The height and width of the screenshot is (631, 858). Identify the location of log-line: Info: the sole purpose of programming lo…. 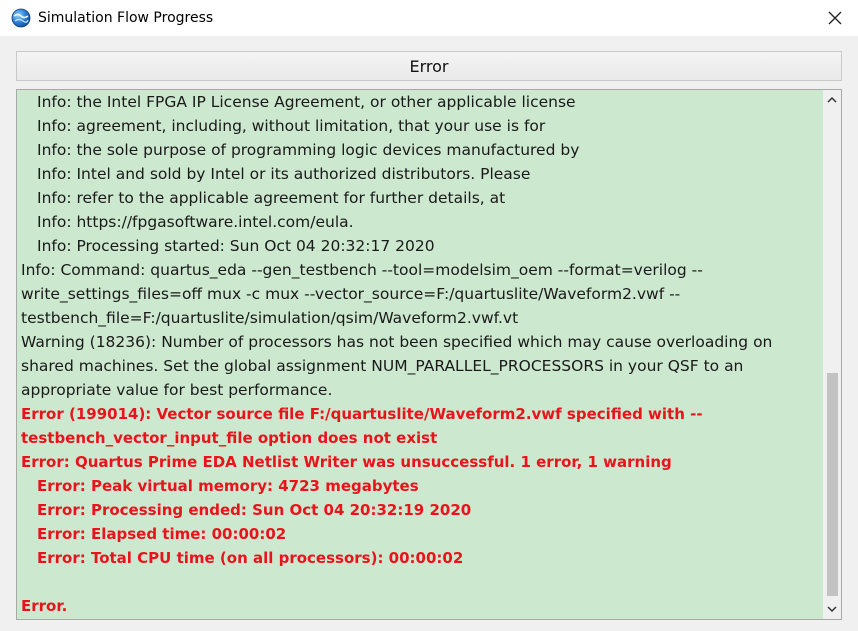
(308, 150).